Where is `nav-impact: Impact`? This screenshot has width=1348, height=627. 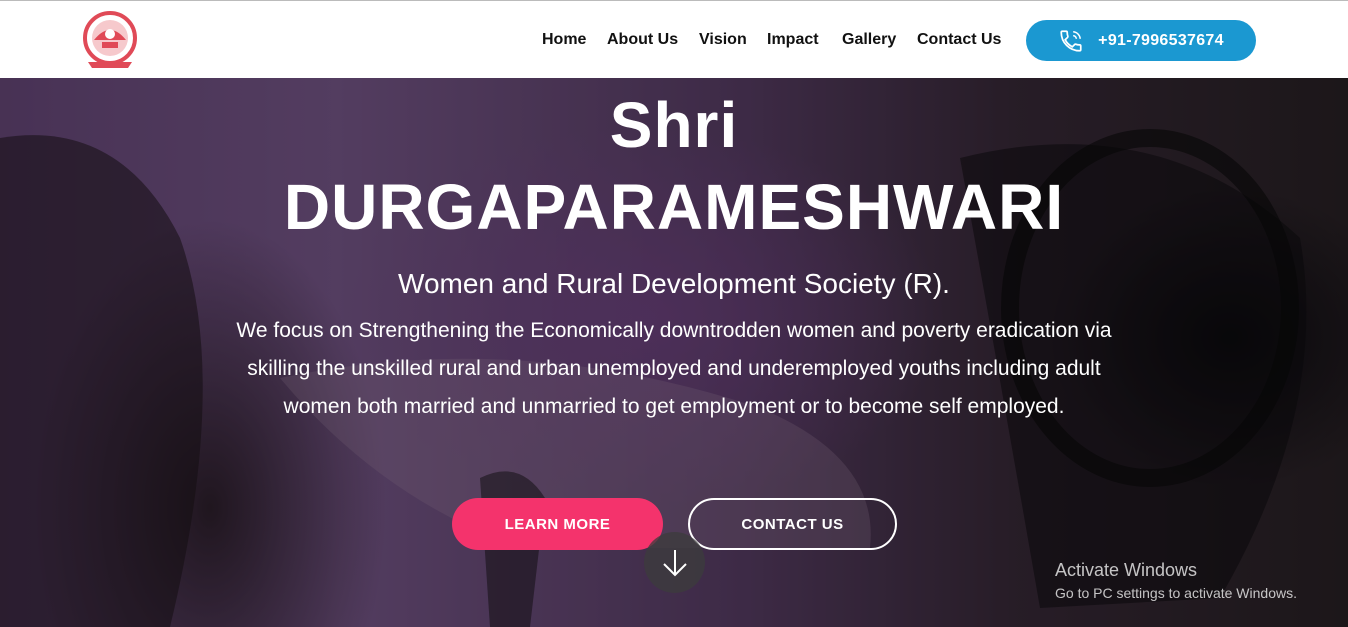 nav-impact: Impact is located at coordinates (793, 40).